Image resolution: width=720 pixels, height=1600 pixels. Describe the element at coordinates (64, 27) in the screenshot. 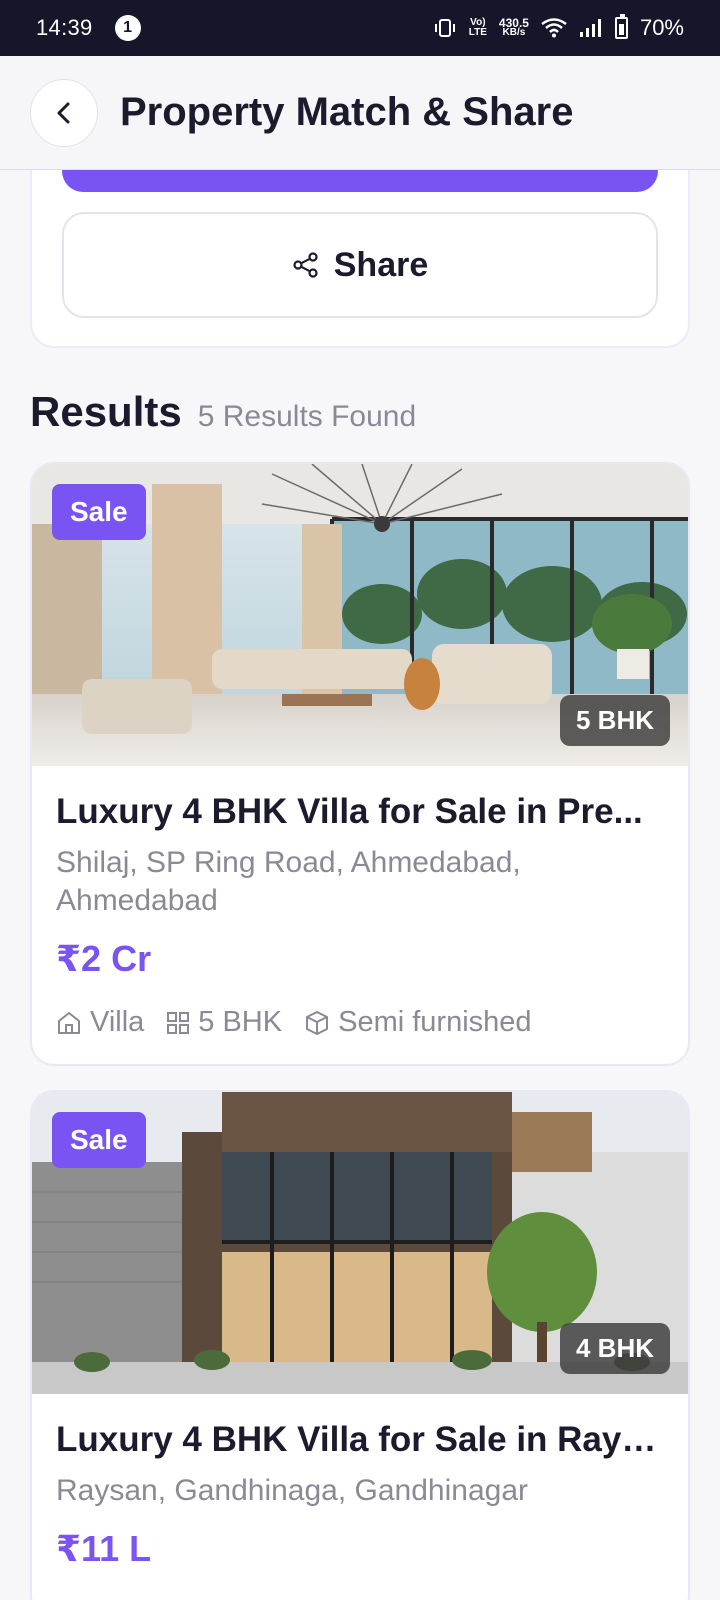

I see `status-time: 14:39` at that location.